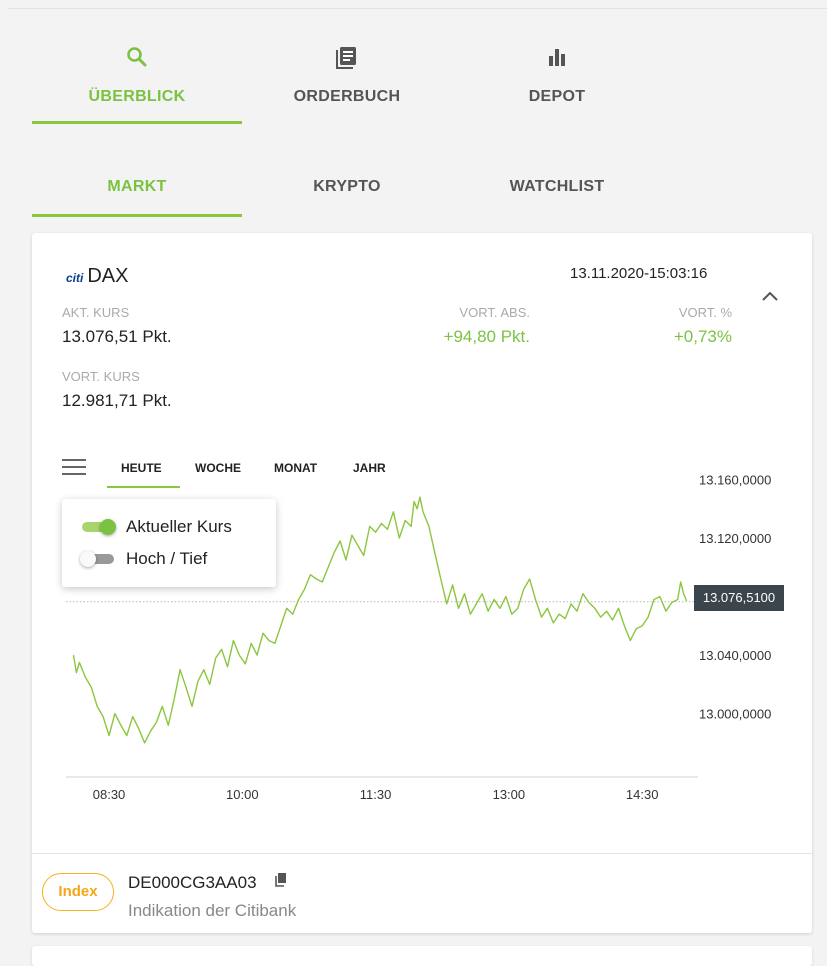 The image size is (827, 966). What do you see at coordinates (169, 543) in the screenshot?
I see `chart-legend: Aktueller Kurs Hoch / Tief` at bounding box center [169, 543].